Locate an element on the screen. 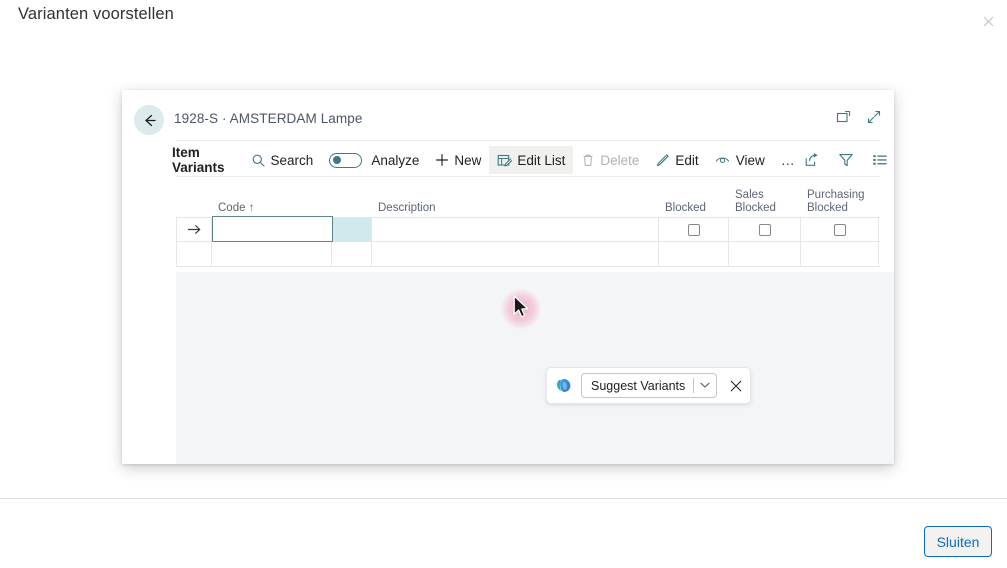 The height and width of the screenshot is (568, 1007). header-divider is located at coordinates (528, 140).